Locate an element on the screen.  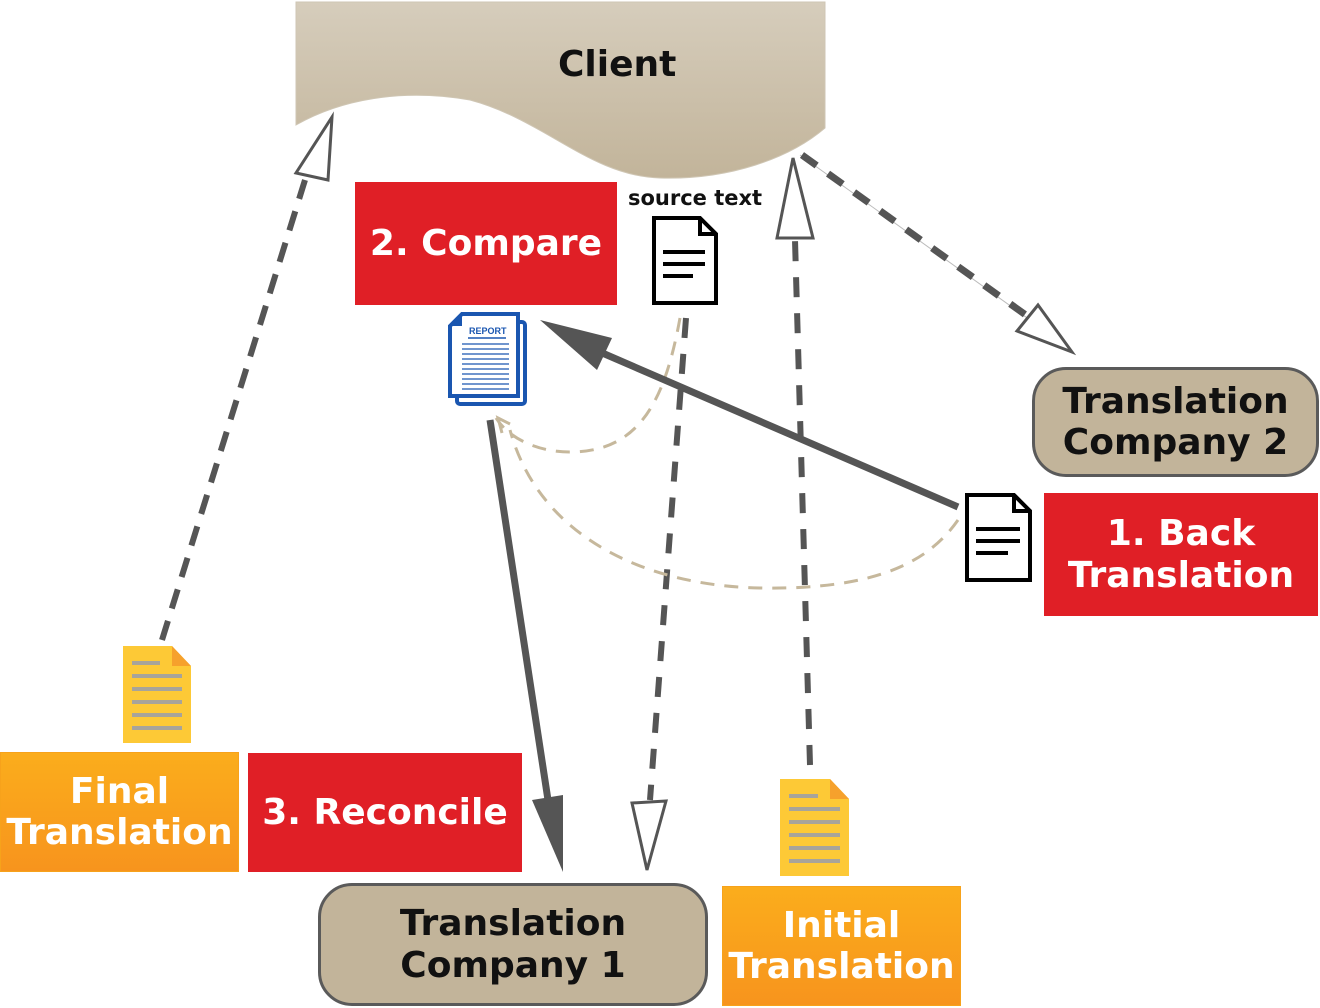
company1-label-line2: Company 1 is located at coordinates (513, 965).